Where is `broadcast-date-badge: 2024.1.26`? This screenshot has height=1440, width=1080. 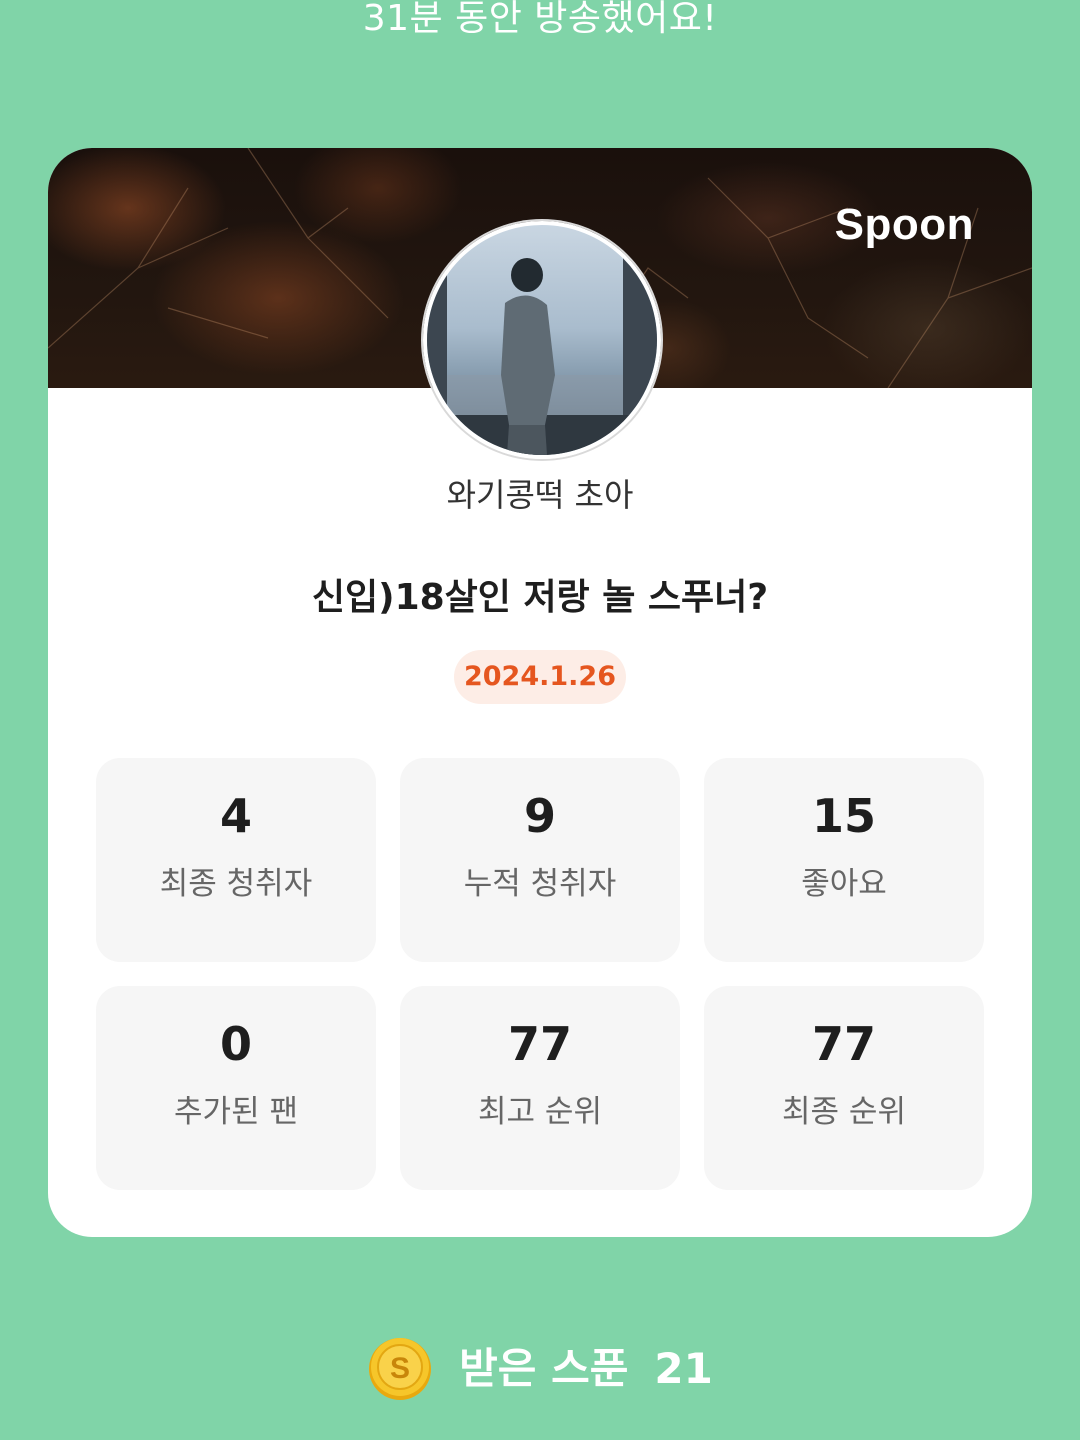
broadcast-date-badge: 2024.1.26 is located at coordinates (540, 677).